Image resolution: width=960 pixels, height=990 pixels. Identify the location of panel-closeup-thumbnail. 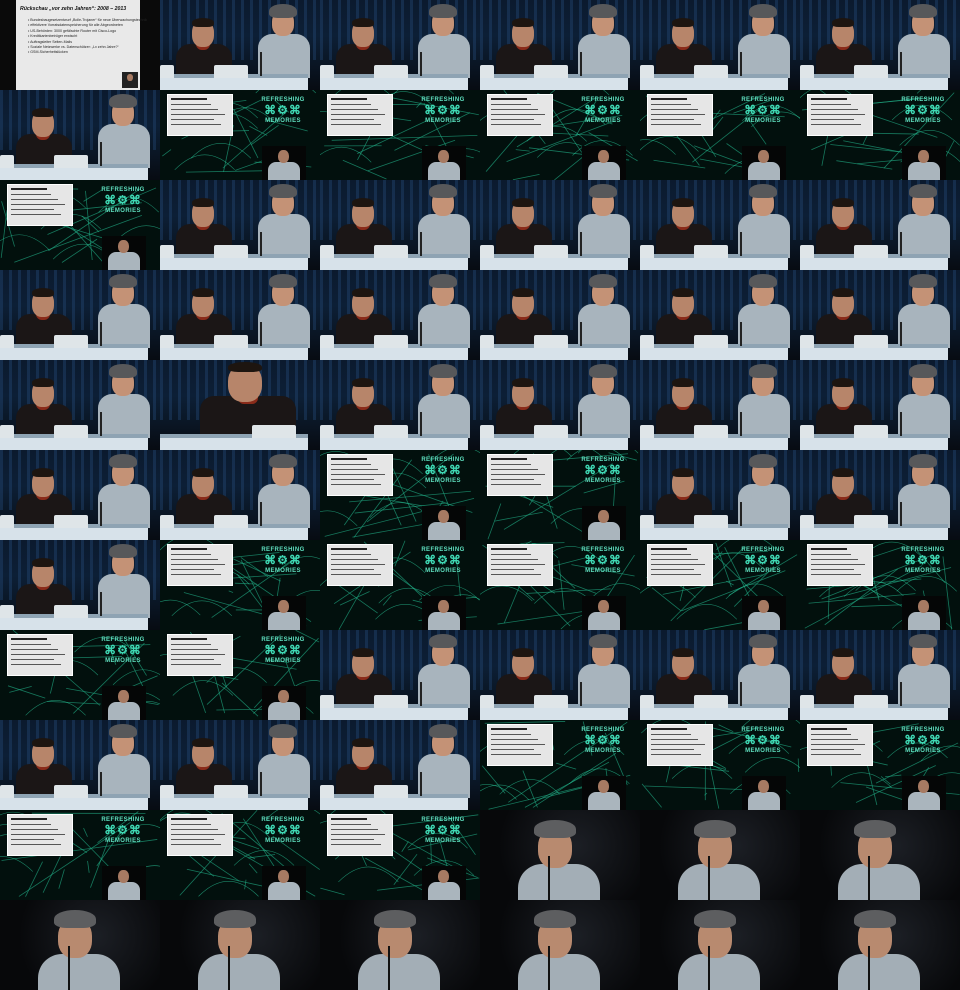
(240, 405).